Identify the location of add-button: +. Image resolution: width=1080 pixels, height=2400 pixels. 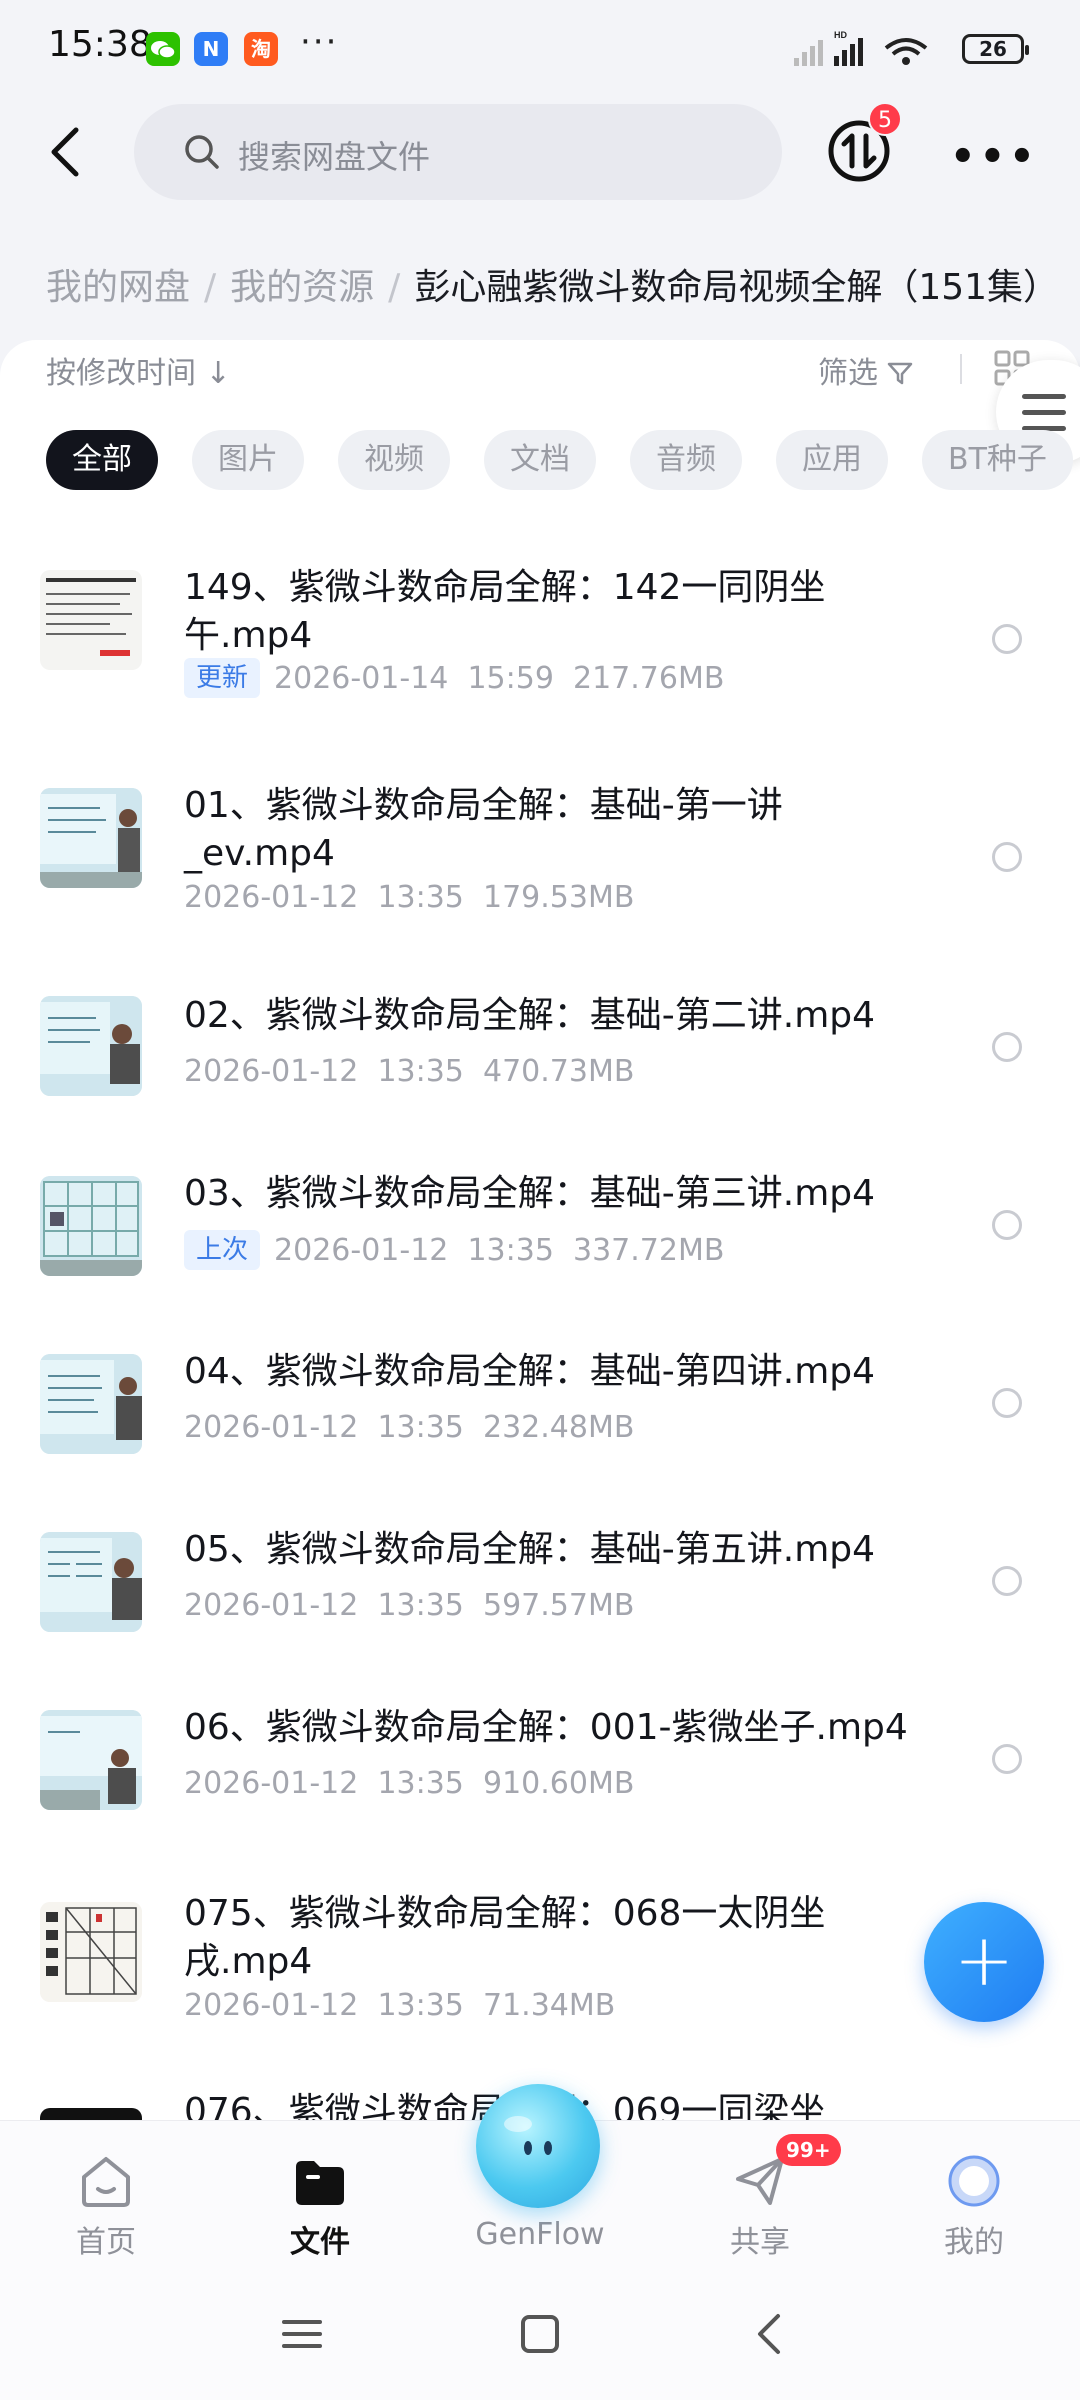
(984, 1962).